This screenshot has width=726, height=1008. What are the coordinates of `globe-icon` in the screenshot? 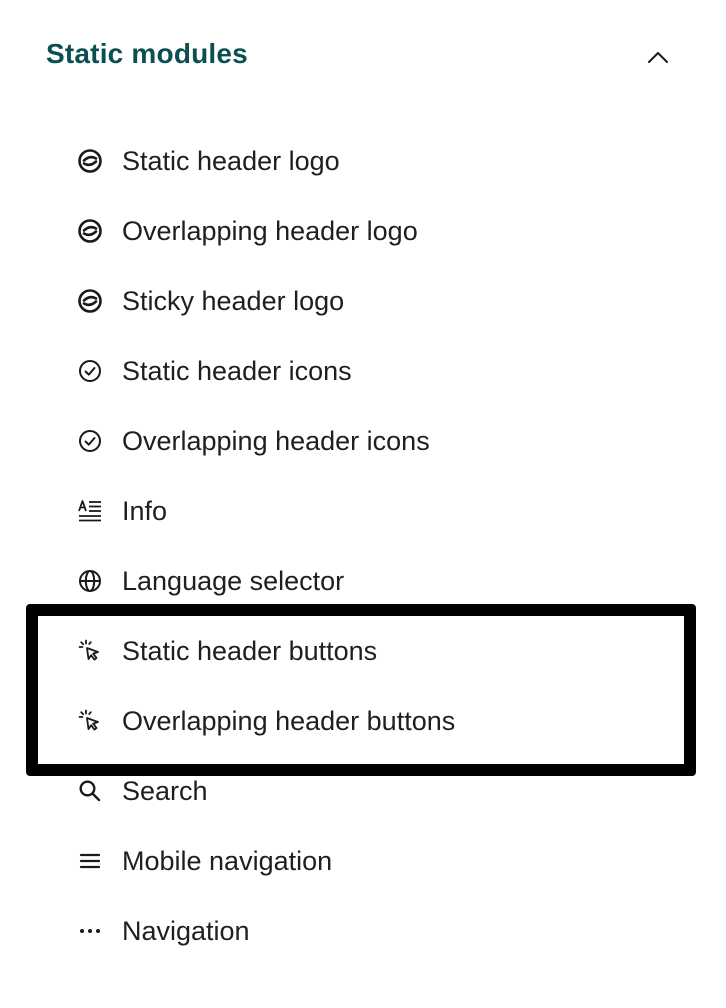 It's located at (90, 581).